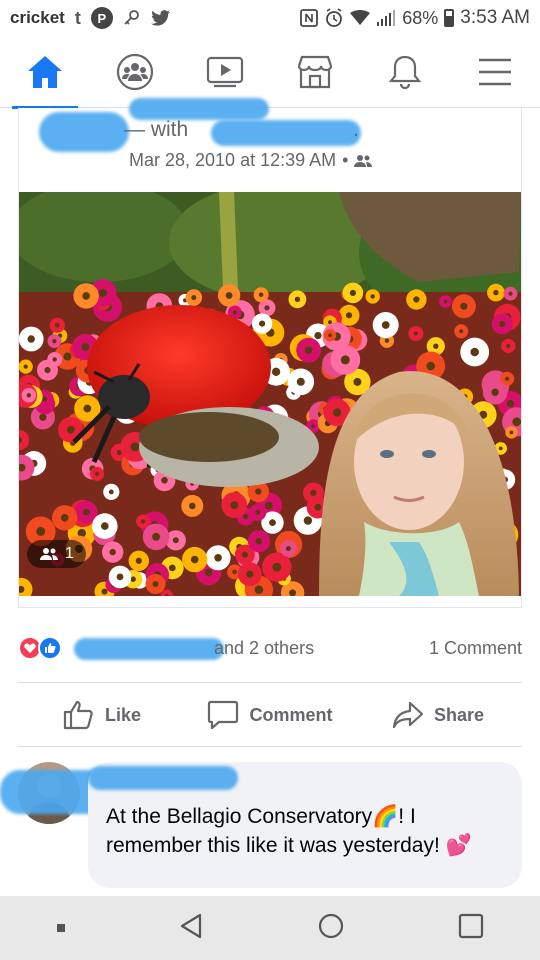  Describe the element at coordinates (286, 133) in the screenshot. I see `redacted-tag-mark` at that location.